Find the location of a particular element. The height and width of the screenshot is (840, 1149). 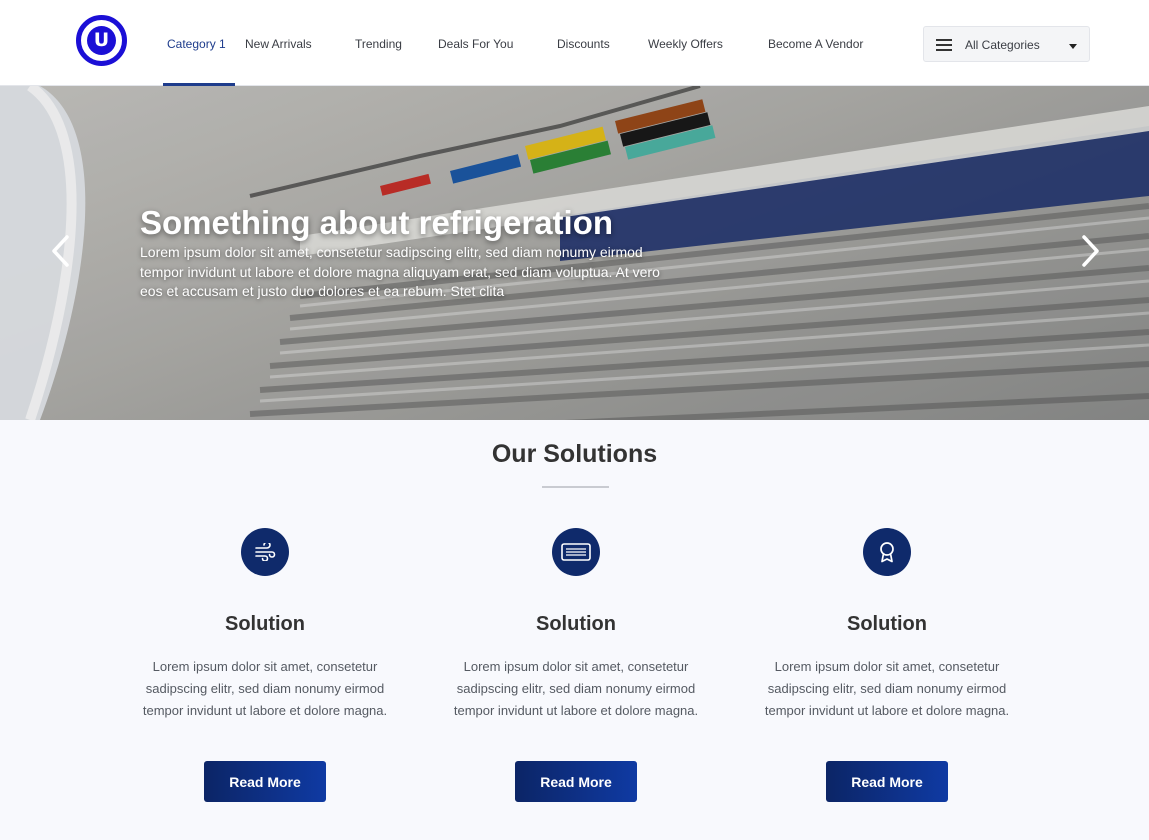

category-select-label: All Categories is located at coordinates (1002, 45).